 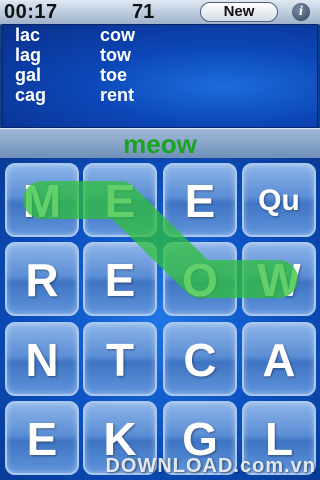 What do you see at coordinates (31, 95) in the screenshot?
I see `found-word: cag` at bounding box center [31, 95].